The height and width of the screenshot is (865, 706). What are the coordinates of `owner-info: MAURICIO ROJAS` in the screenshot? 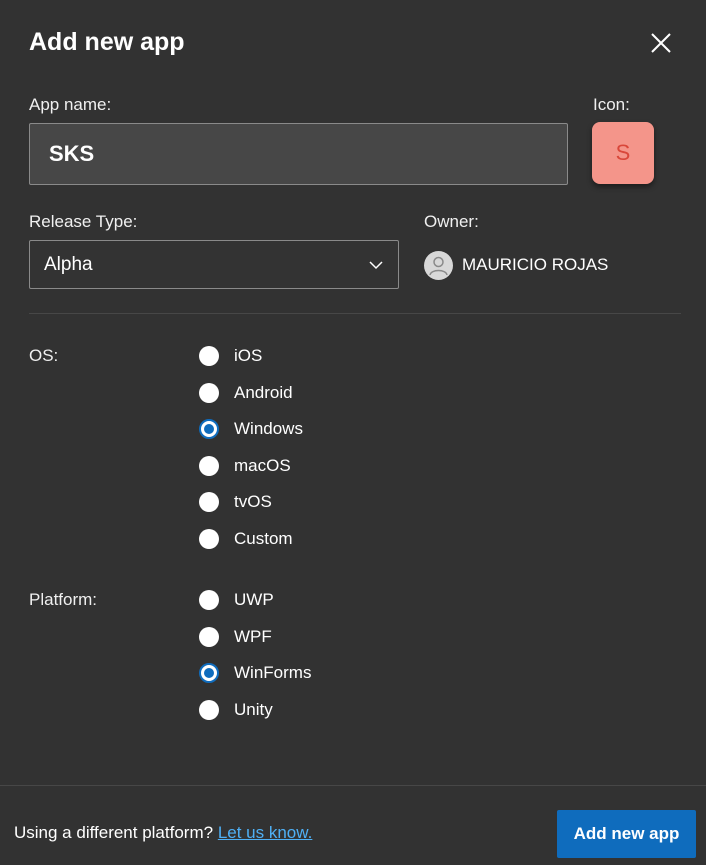 It's located at (516, 265).